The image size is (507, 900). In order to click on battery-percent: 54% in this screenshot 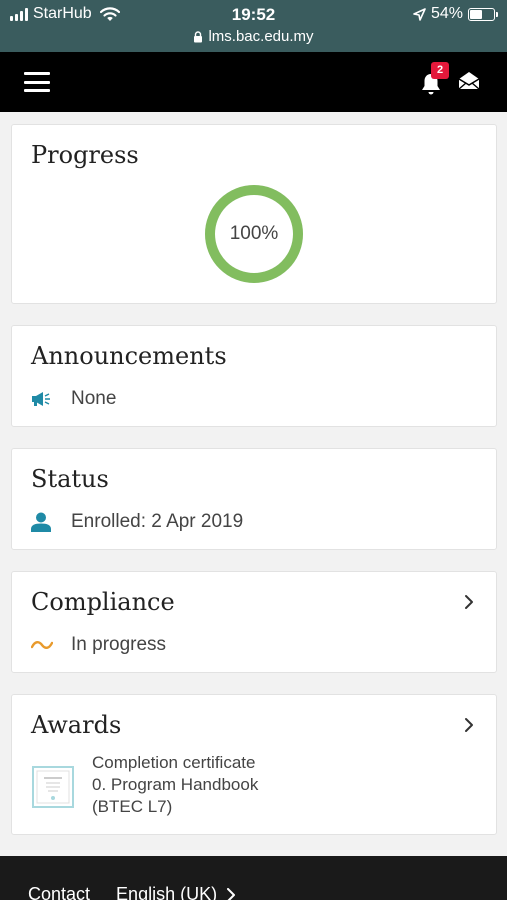, I will do `click(446, 13)`.